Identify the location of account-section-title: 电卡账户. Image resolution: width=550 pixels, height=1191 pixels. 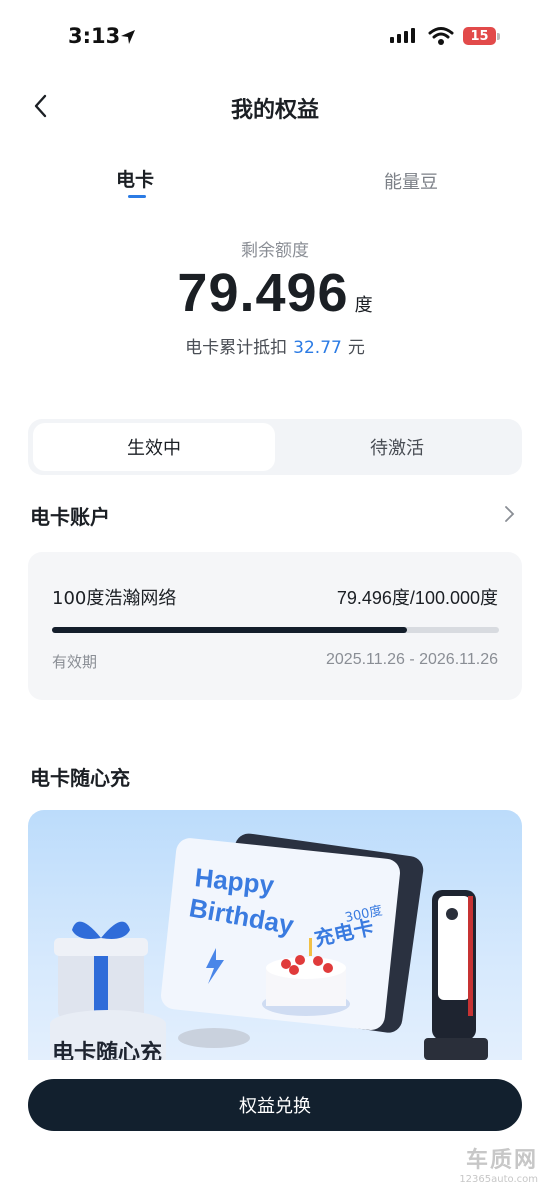
(70, 515).